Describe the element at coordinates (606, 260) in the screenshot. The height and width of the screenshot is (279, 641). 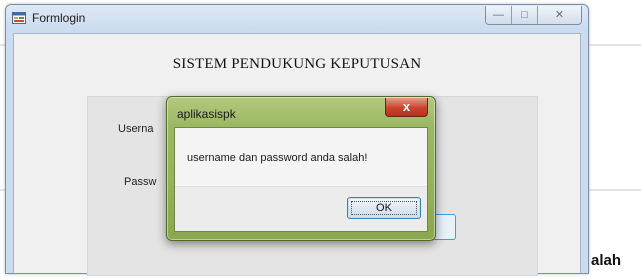
I see `document-text-fragment: alah` at that location.